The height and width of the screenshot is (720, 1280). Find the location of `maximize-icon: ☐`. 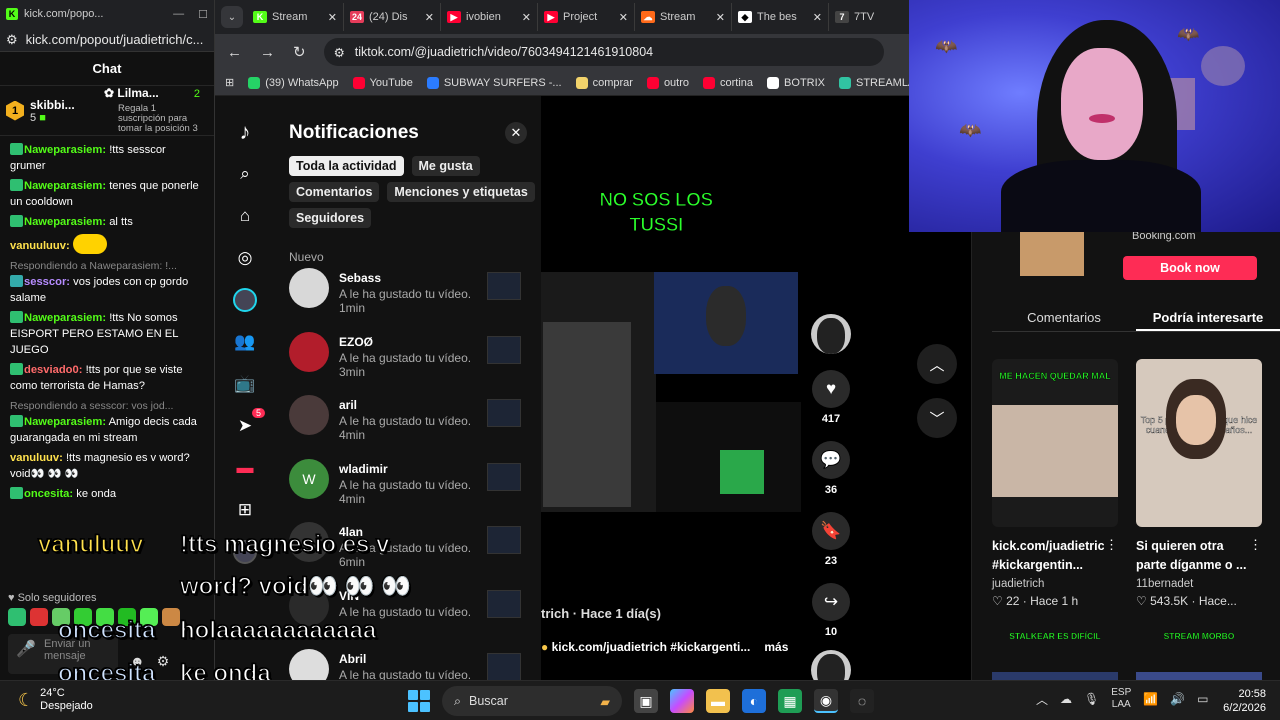

maximize-icon: ☐ is located at coordinates (203, 14).